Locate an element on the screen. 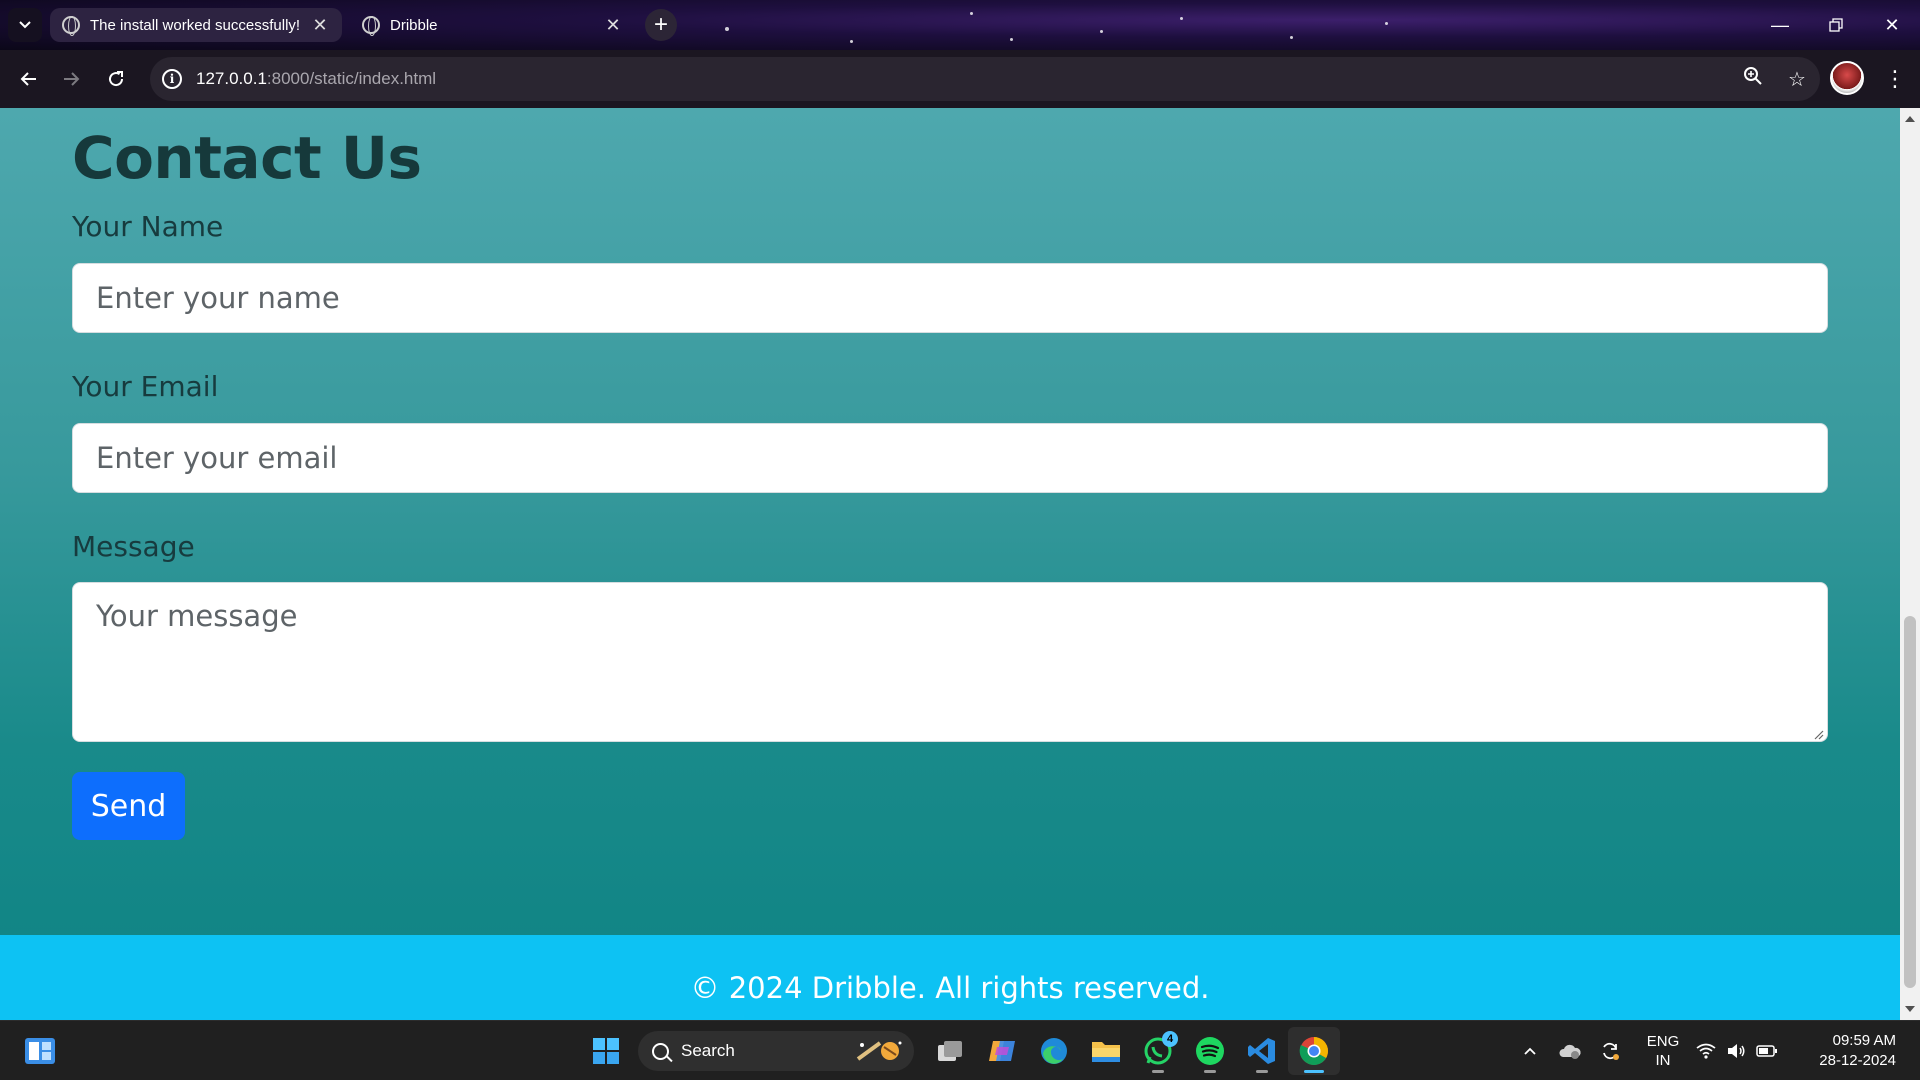 This screenshot has width=1920, height=1080. start-button is located at coordinates (606, 1051).